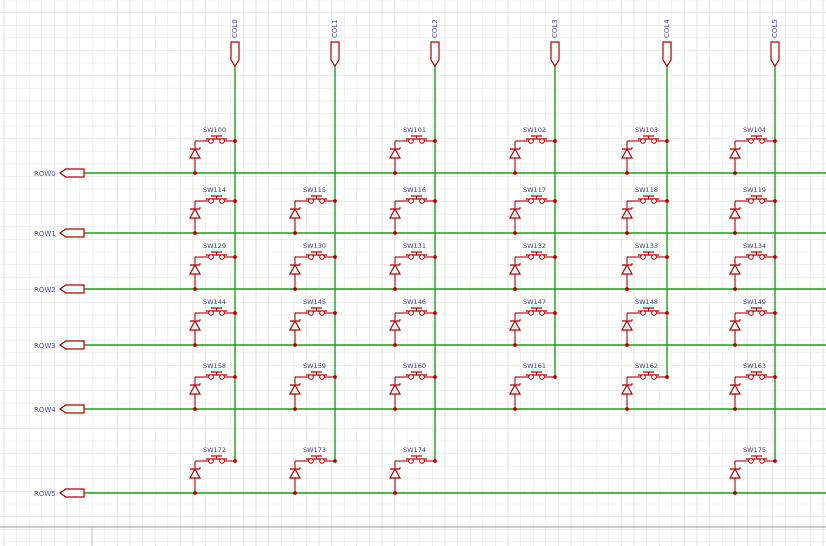  Describe the element at coordinates (752, 210) in the screenshot. I see `switch-diode-pair: SW119` at that location.